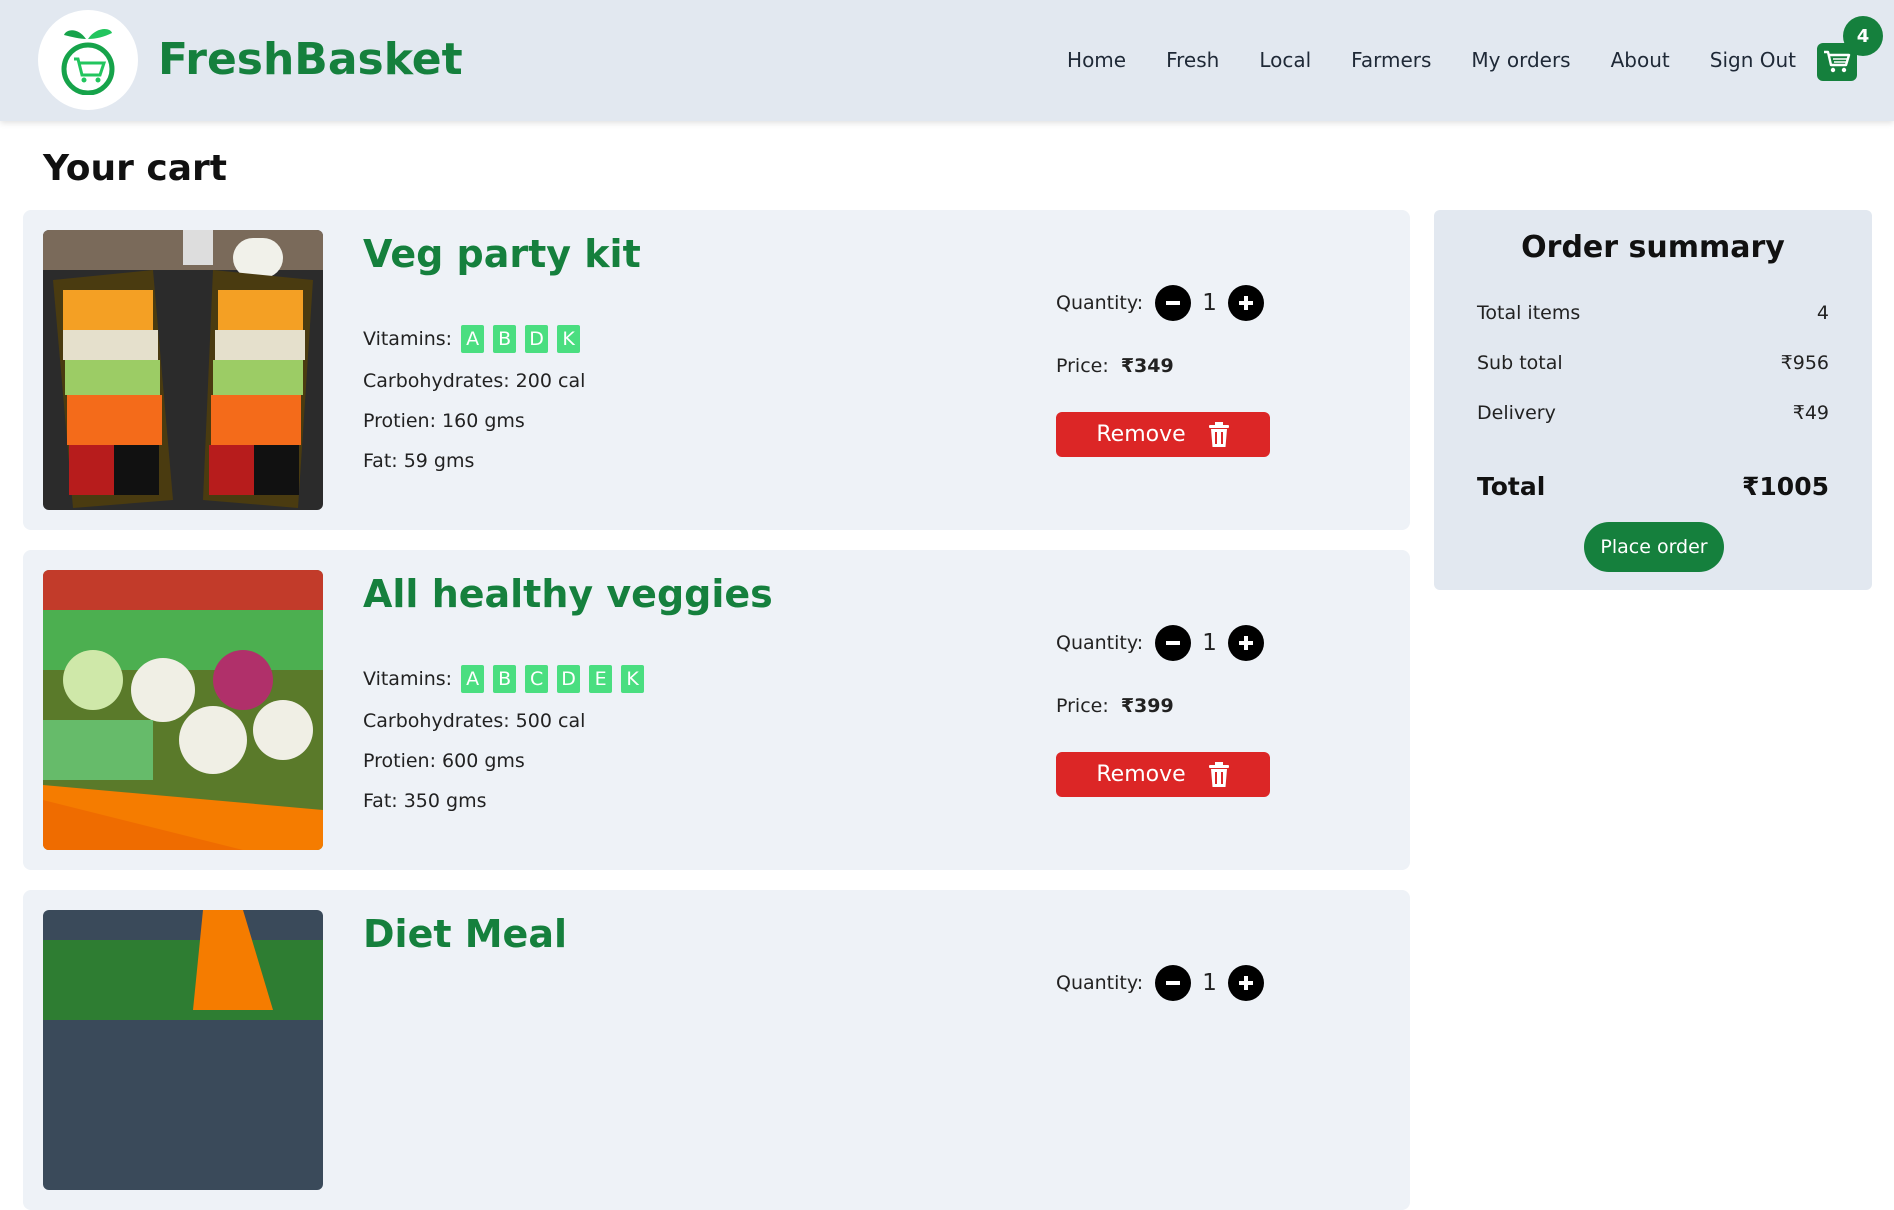 The width and height of the screenshot is (1894, 1210). Describe the element at coordinates (1115, 706) in the screenshot. I see `price: Price: ₹399` at that location.